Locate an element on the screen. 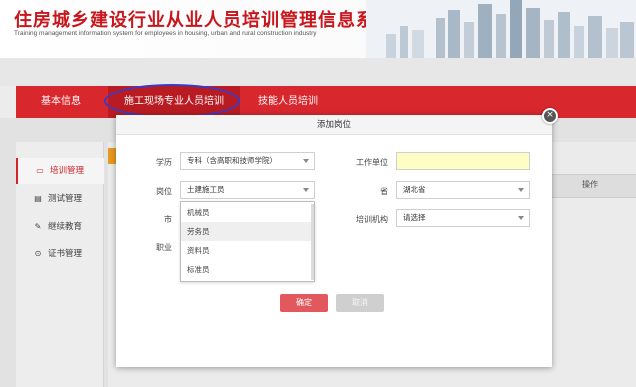 Image resolution: width=636 pixels, height=387 pixels. city-label: 市 is located at coordinates (168, 219).